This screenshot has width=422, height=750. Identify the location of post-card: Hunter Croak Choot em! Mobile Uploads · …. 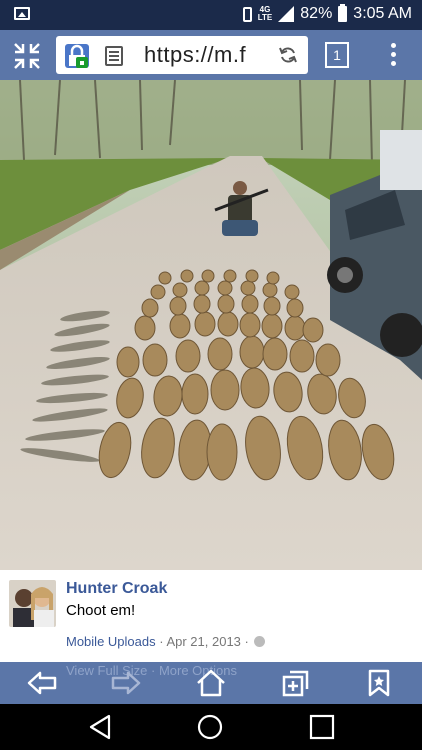
(211, 616).